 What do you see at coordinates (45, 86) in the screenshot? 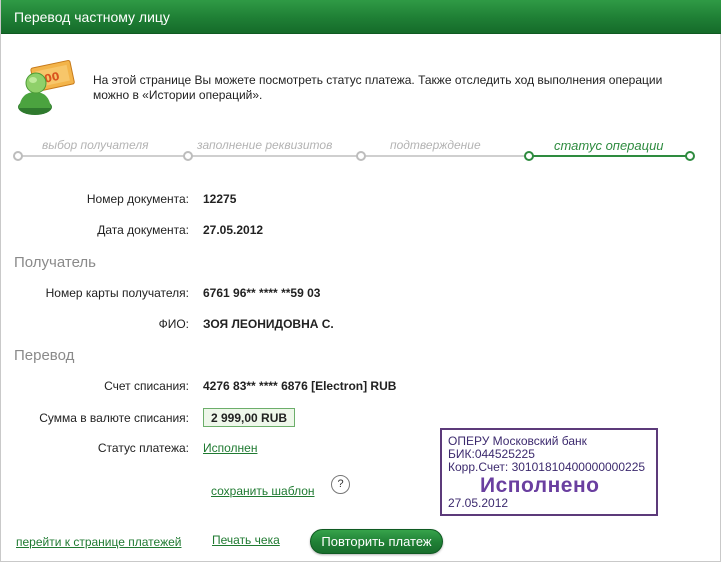
I see `person-money-icon: 00` at bounding box center [45, 86].